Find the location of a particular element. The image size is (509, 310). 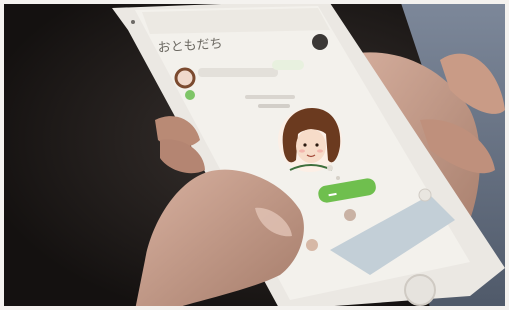

avatar-face is located at coordinates (311, 146).